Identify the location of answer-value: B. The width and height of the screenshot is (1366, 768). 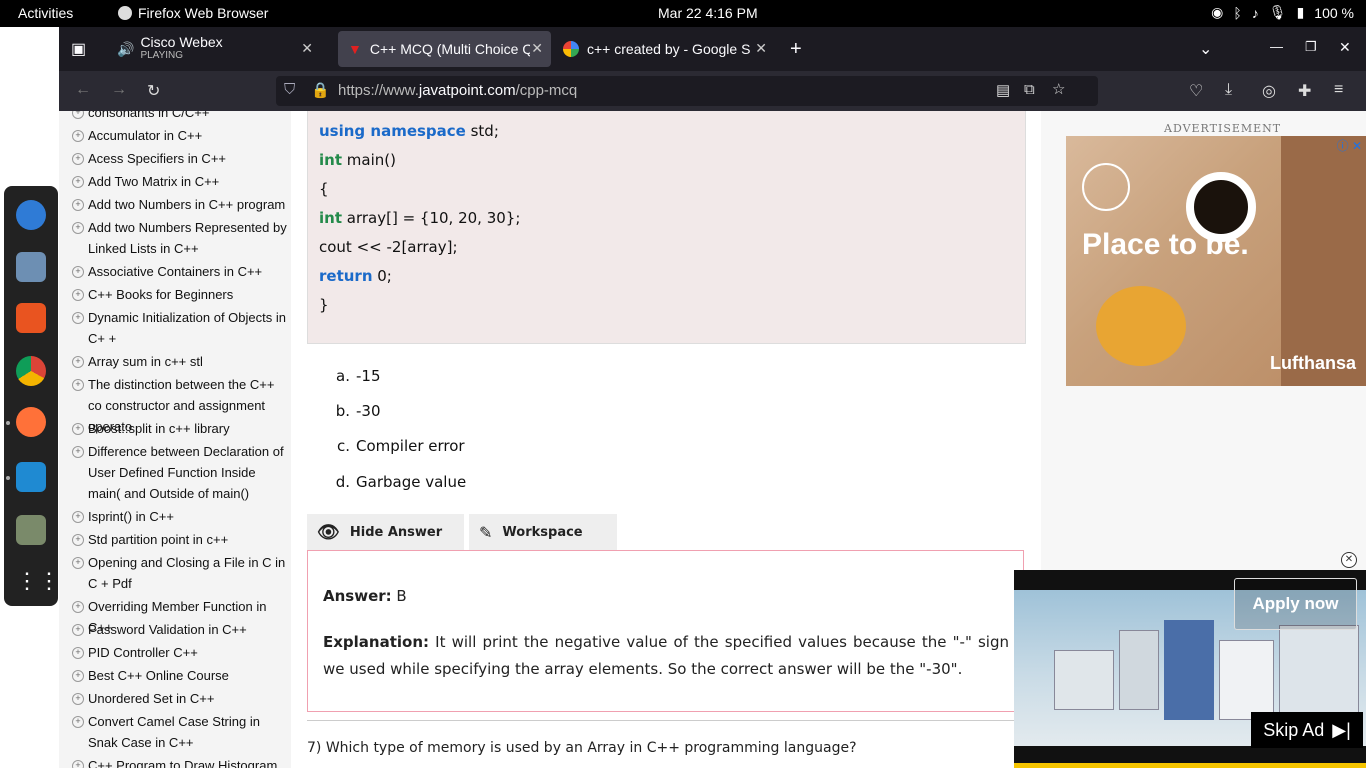
(399, 596).